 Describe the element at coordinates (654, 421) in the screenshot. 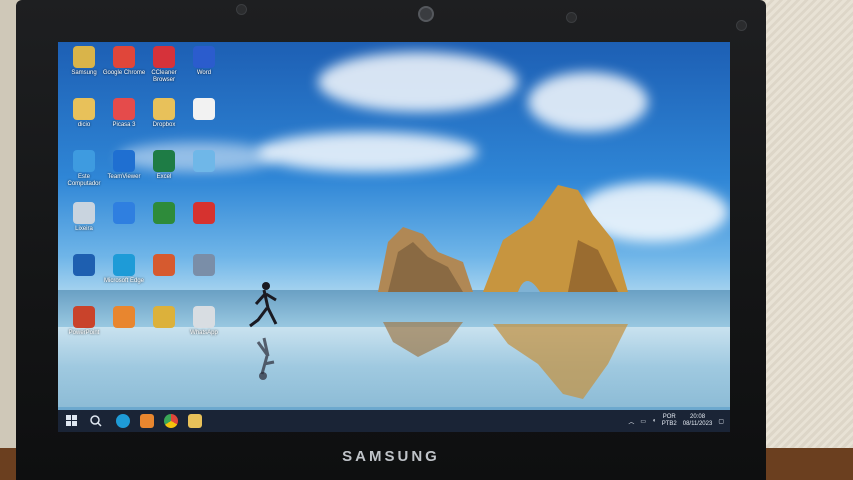

I see `volume-icon: ◖` at that location.